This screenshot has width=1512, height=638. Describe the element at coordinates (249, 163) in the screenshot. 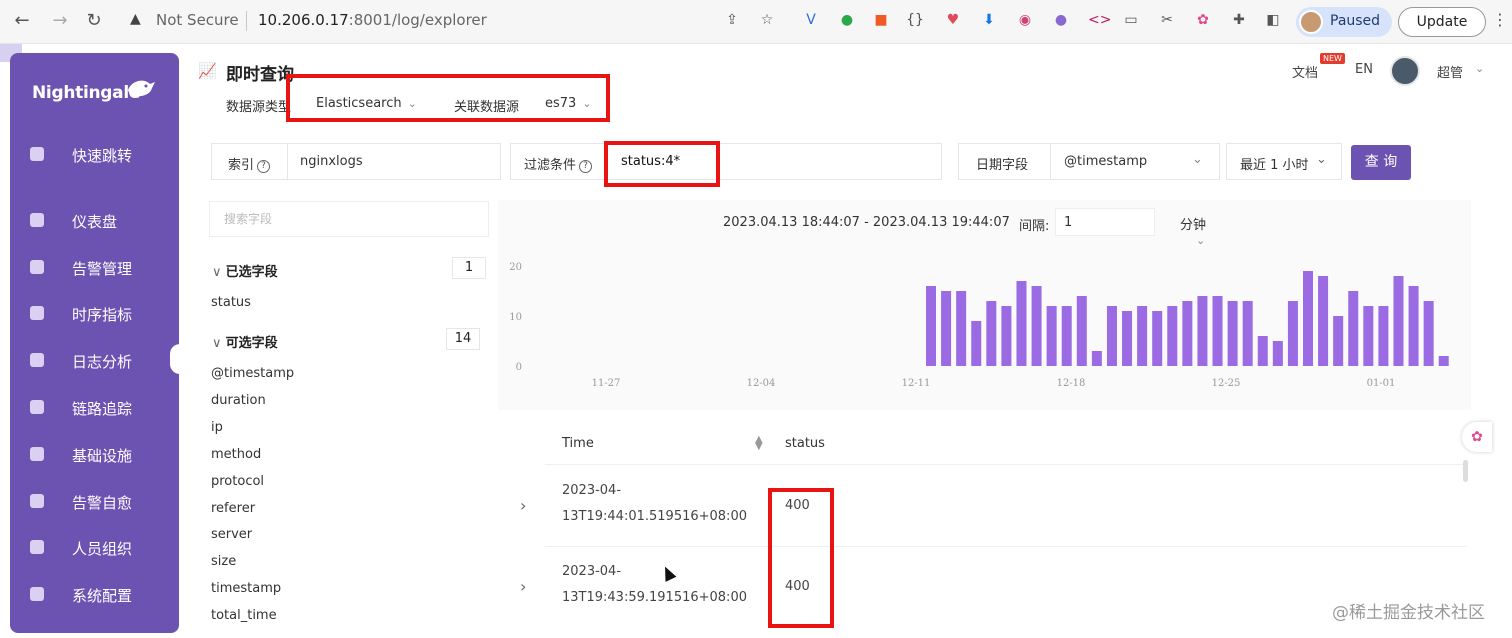

I see `index-label: 索引?` at that location.